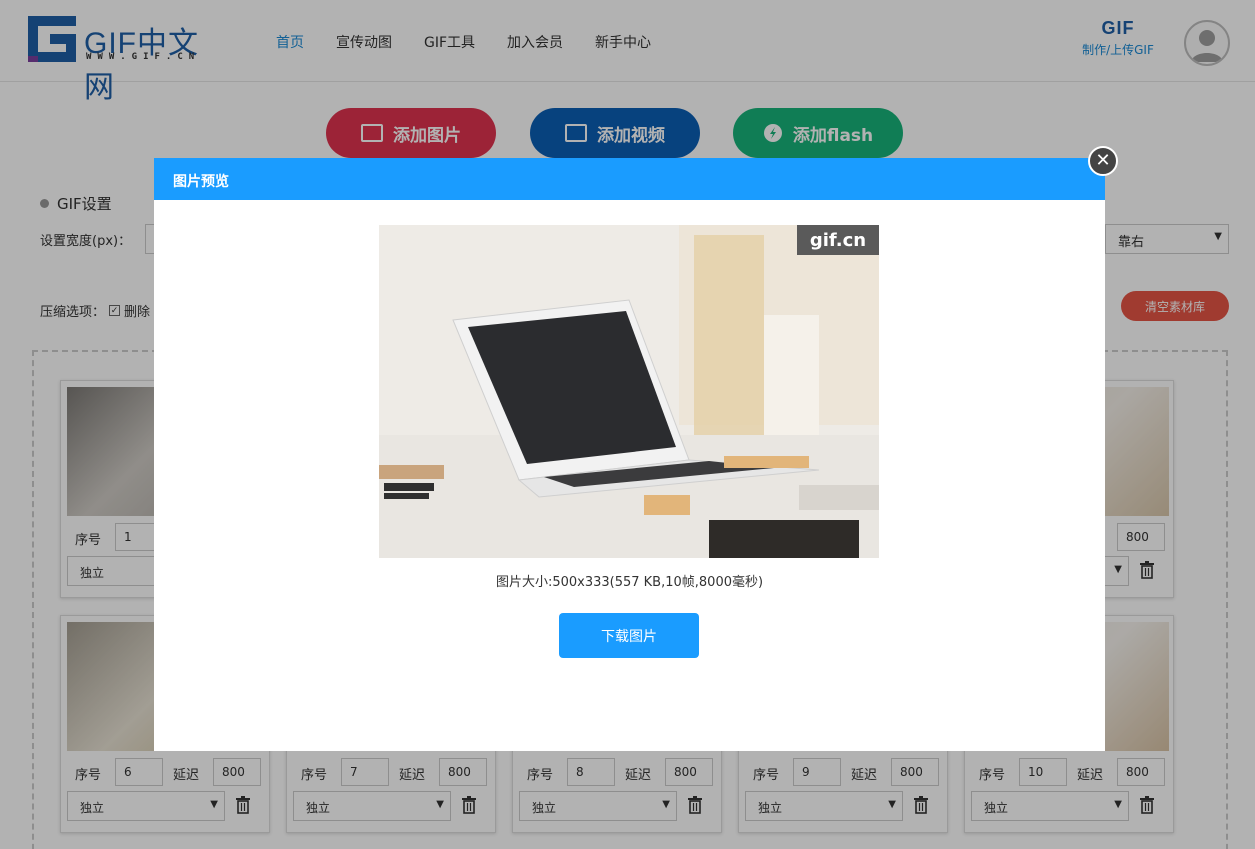 This screenshot has height=849, width=1255. What do you see at coordinates (629, 179) in the screenshot?
I see `modal-title: 图片预览` at bounding box center [629, 179].